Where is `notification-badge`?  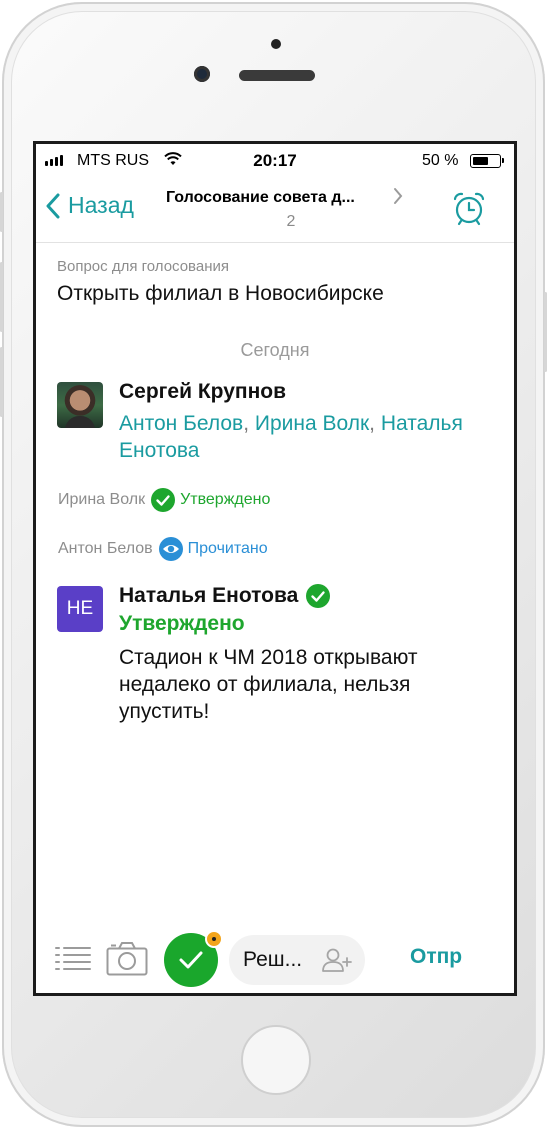 notification-badge is located at coordinates (214, 939).